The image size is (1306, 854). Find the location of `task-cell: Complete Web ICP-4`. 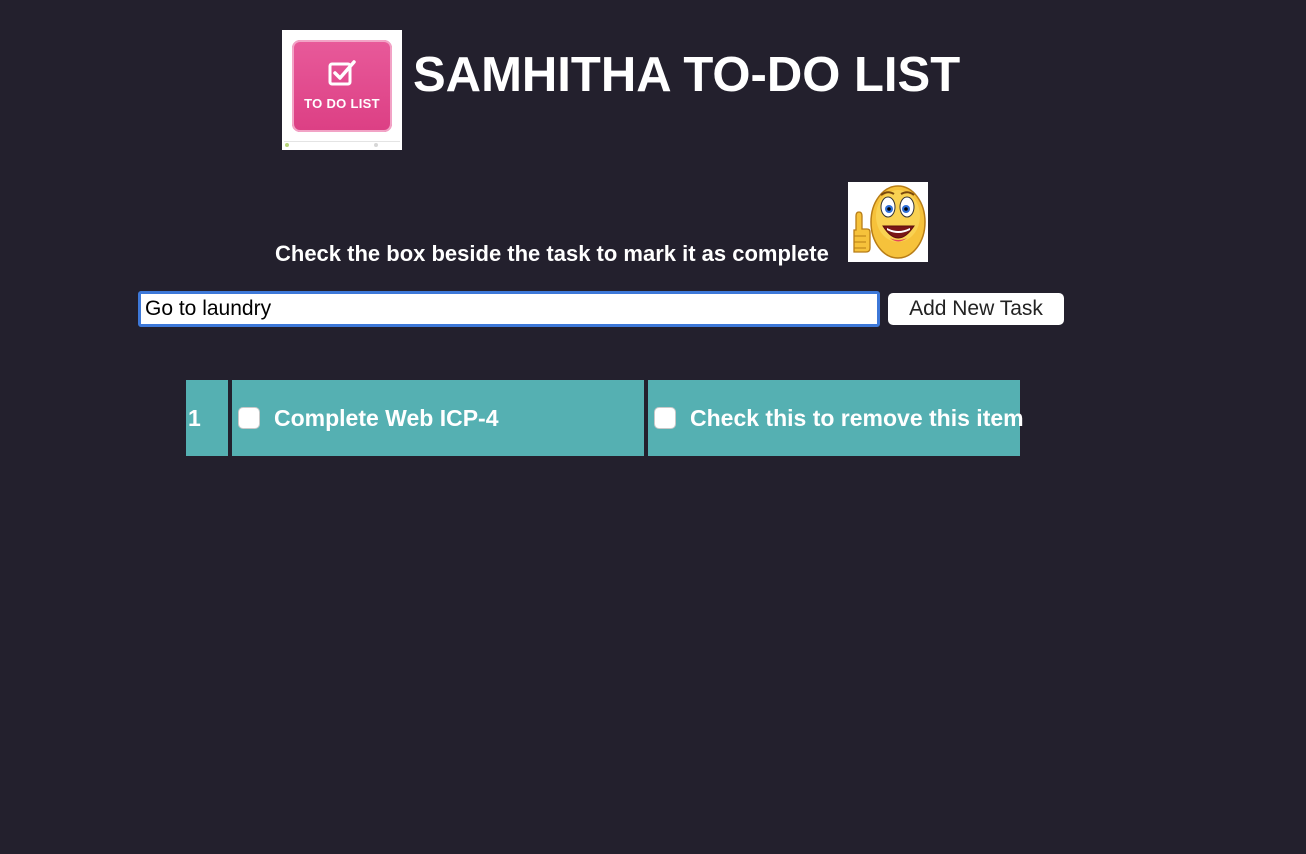

task-cell: Complete Web ICP-4 is located at coordinates (438, 418).